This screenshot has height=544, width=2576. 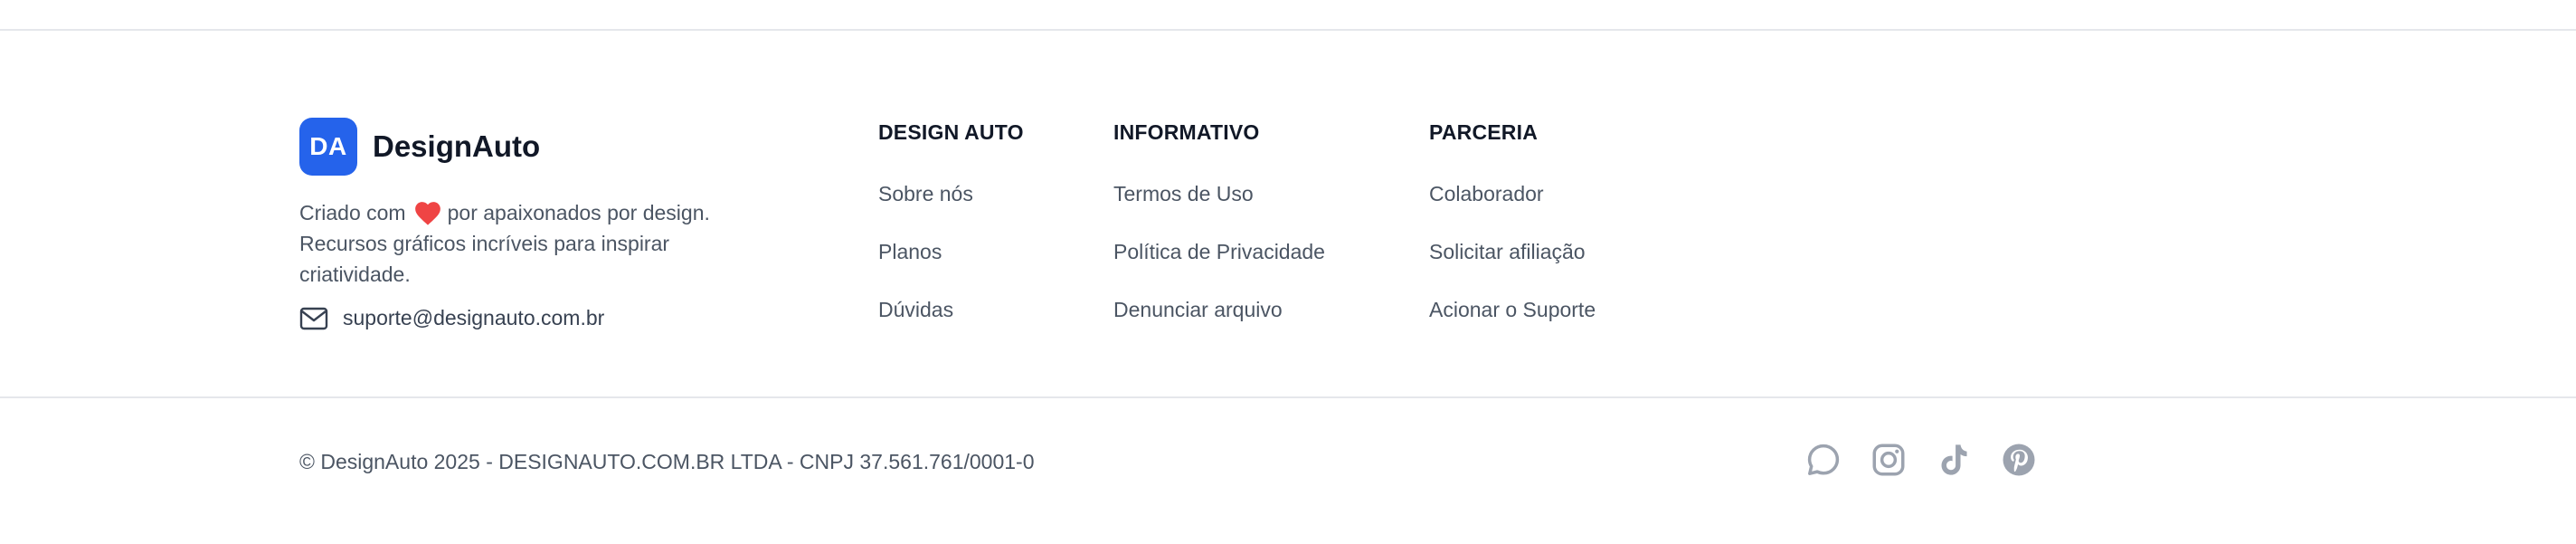 I want to click on link-solicitar-afiliacao: Solicitar afiliação, so click(x=1513, y=252).